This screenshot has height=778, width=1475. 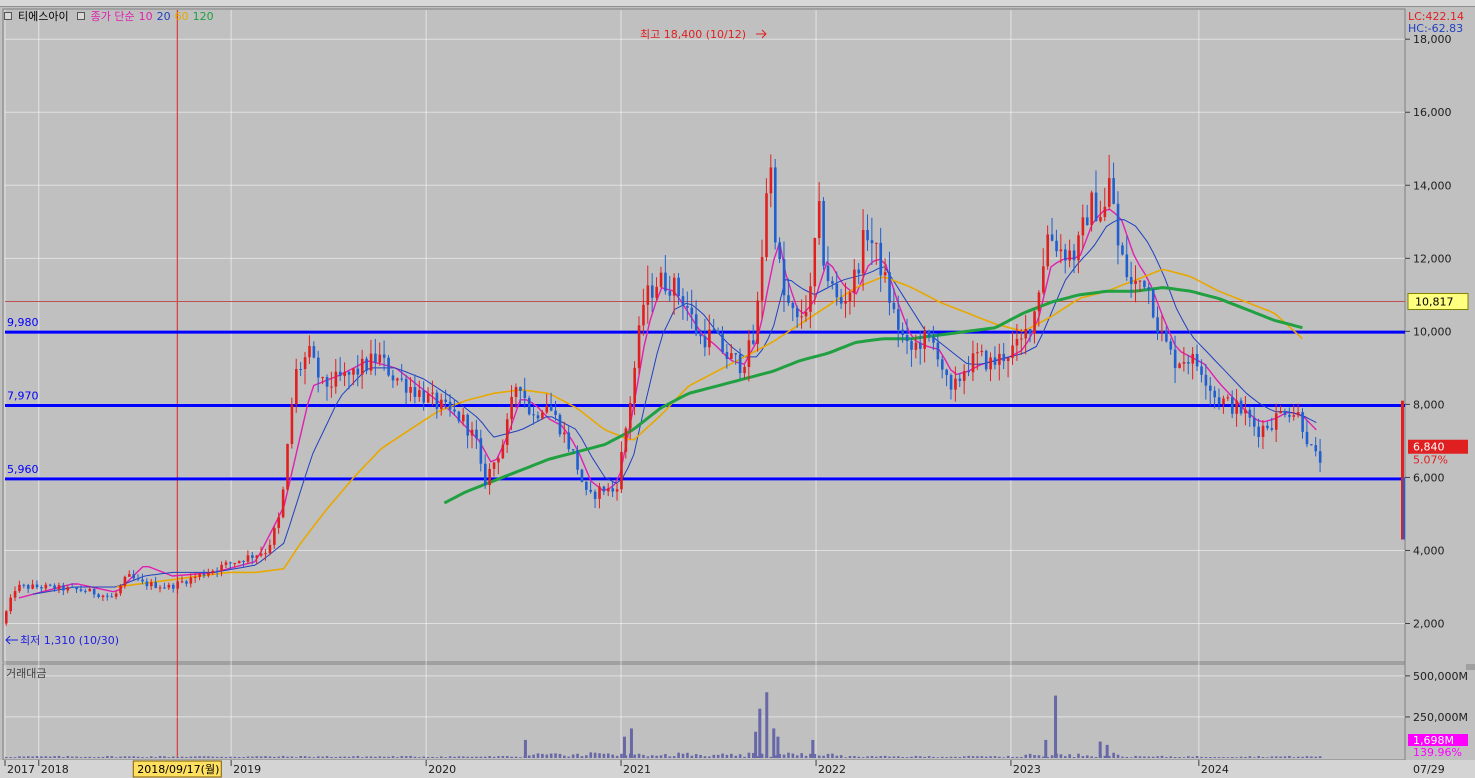 What do you see at coordinates (146, 16) in the screenshot?
I see `legend-ma-10: 10` at bounding box center [146, 16].